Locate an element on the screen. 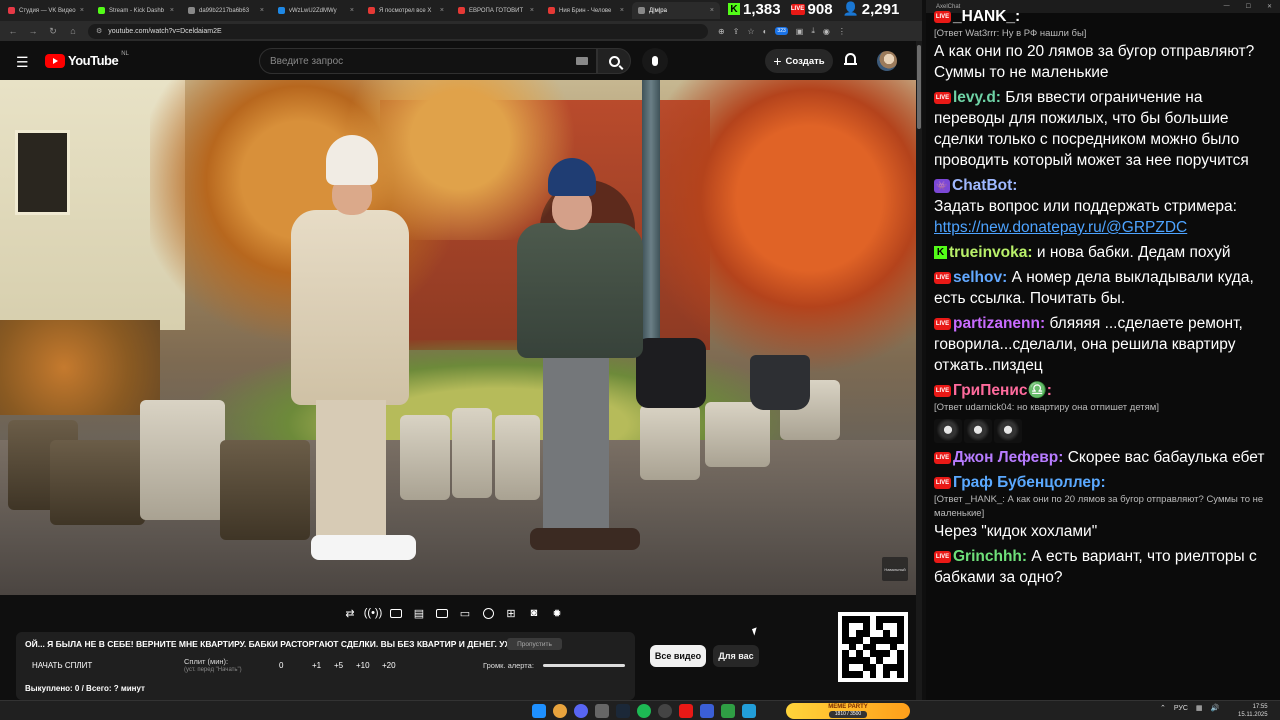 Image resolution: width=1280 pixels, height=720 pixels. language-indicator: РУС is located at coordinates (1181, 708).